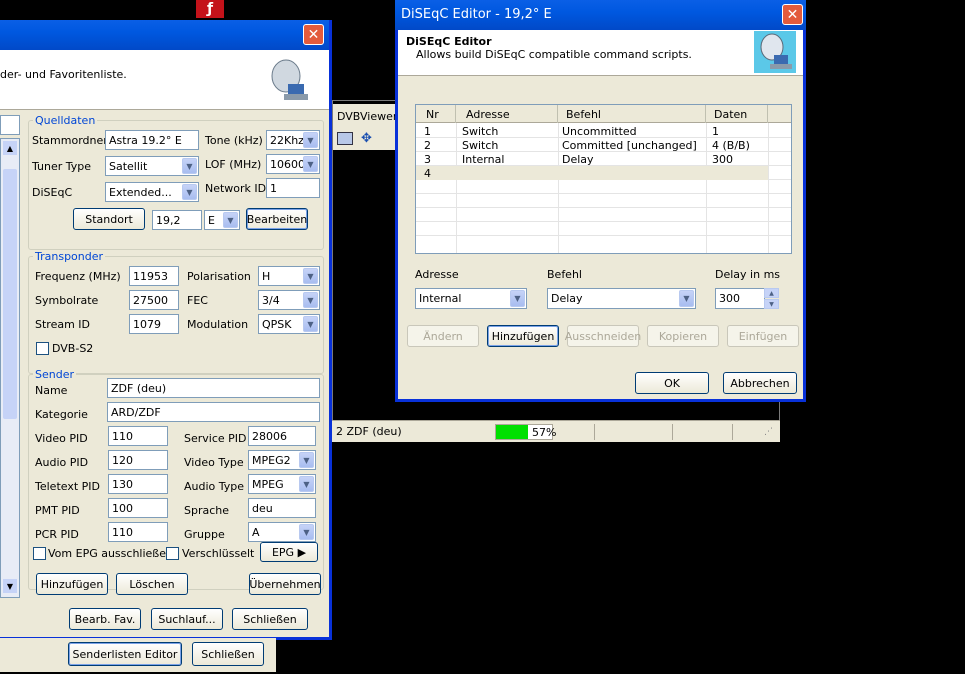  Describe the element at coordinates (228, 654) in the screenshot. I see `bottom-schliessen-button: Schließen` at that location.